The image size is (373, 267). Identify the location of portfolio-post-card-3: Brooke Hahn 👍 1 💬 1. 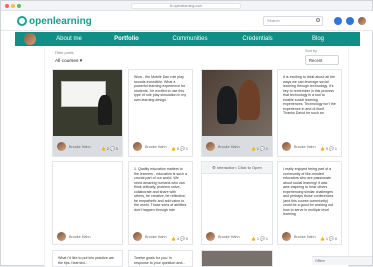
(237, 113).